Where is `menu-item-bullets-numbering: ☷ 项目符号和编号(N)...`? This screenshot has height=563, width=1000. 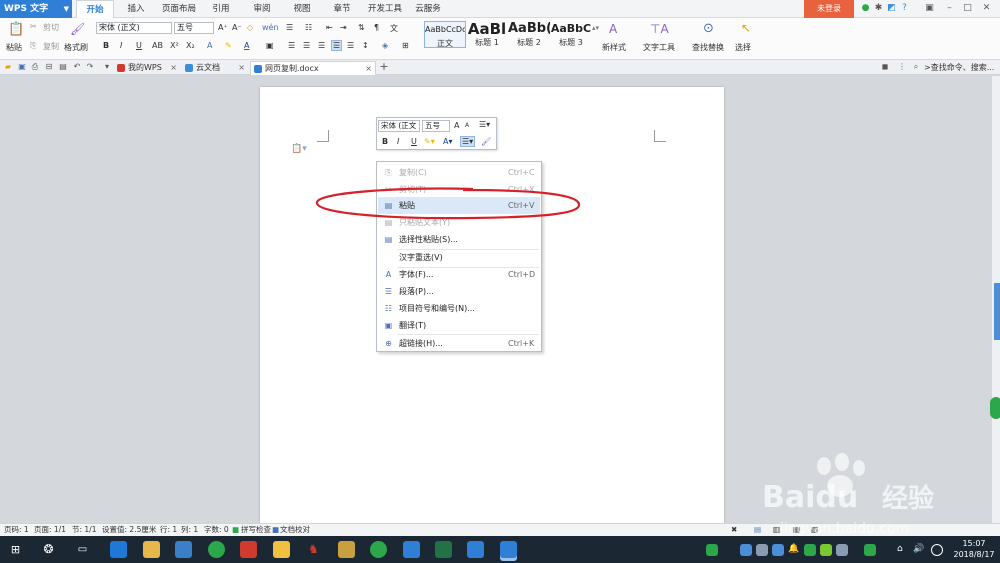 menu-item-bullets-numbering: ☷ 项目符号和编号(N)... is located at coordinates (459, 308).